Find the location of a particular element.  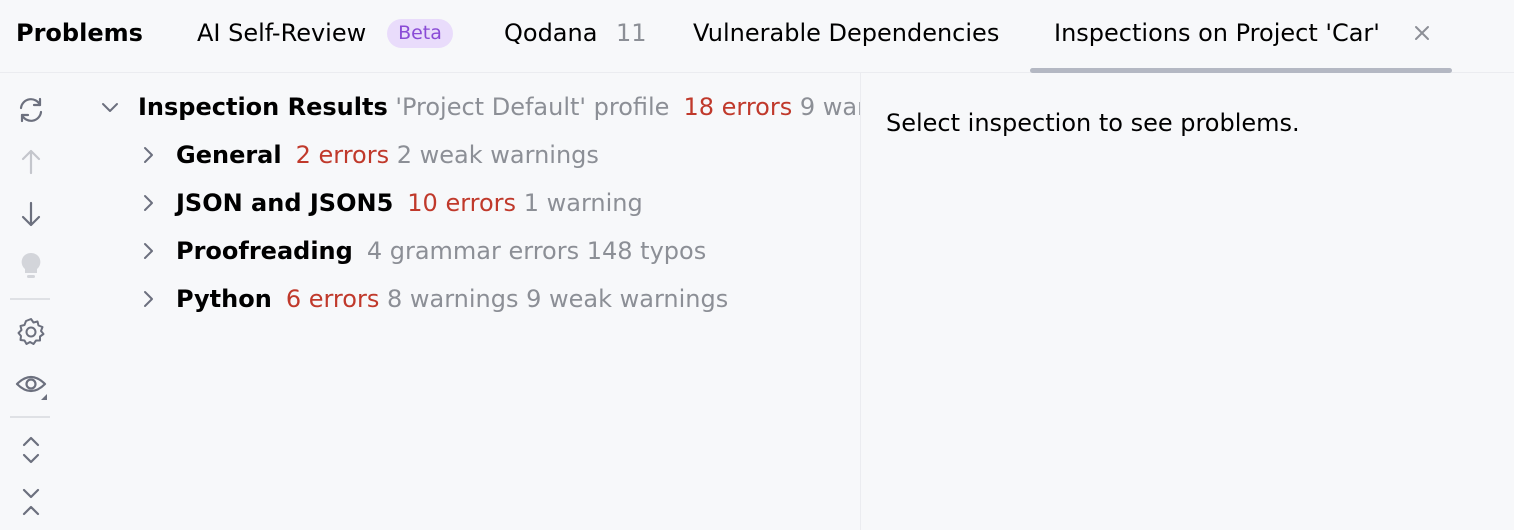

gear-icon is located at coordinates (31, 332).